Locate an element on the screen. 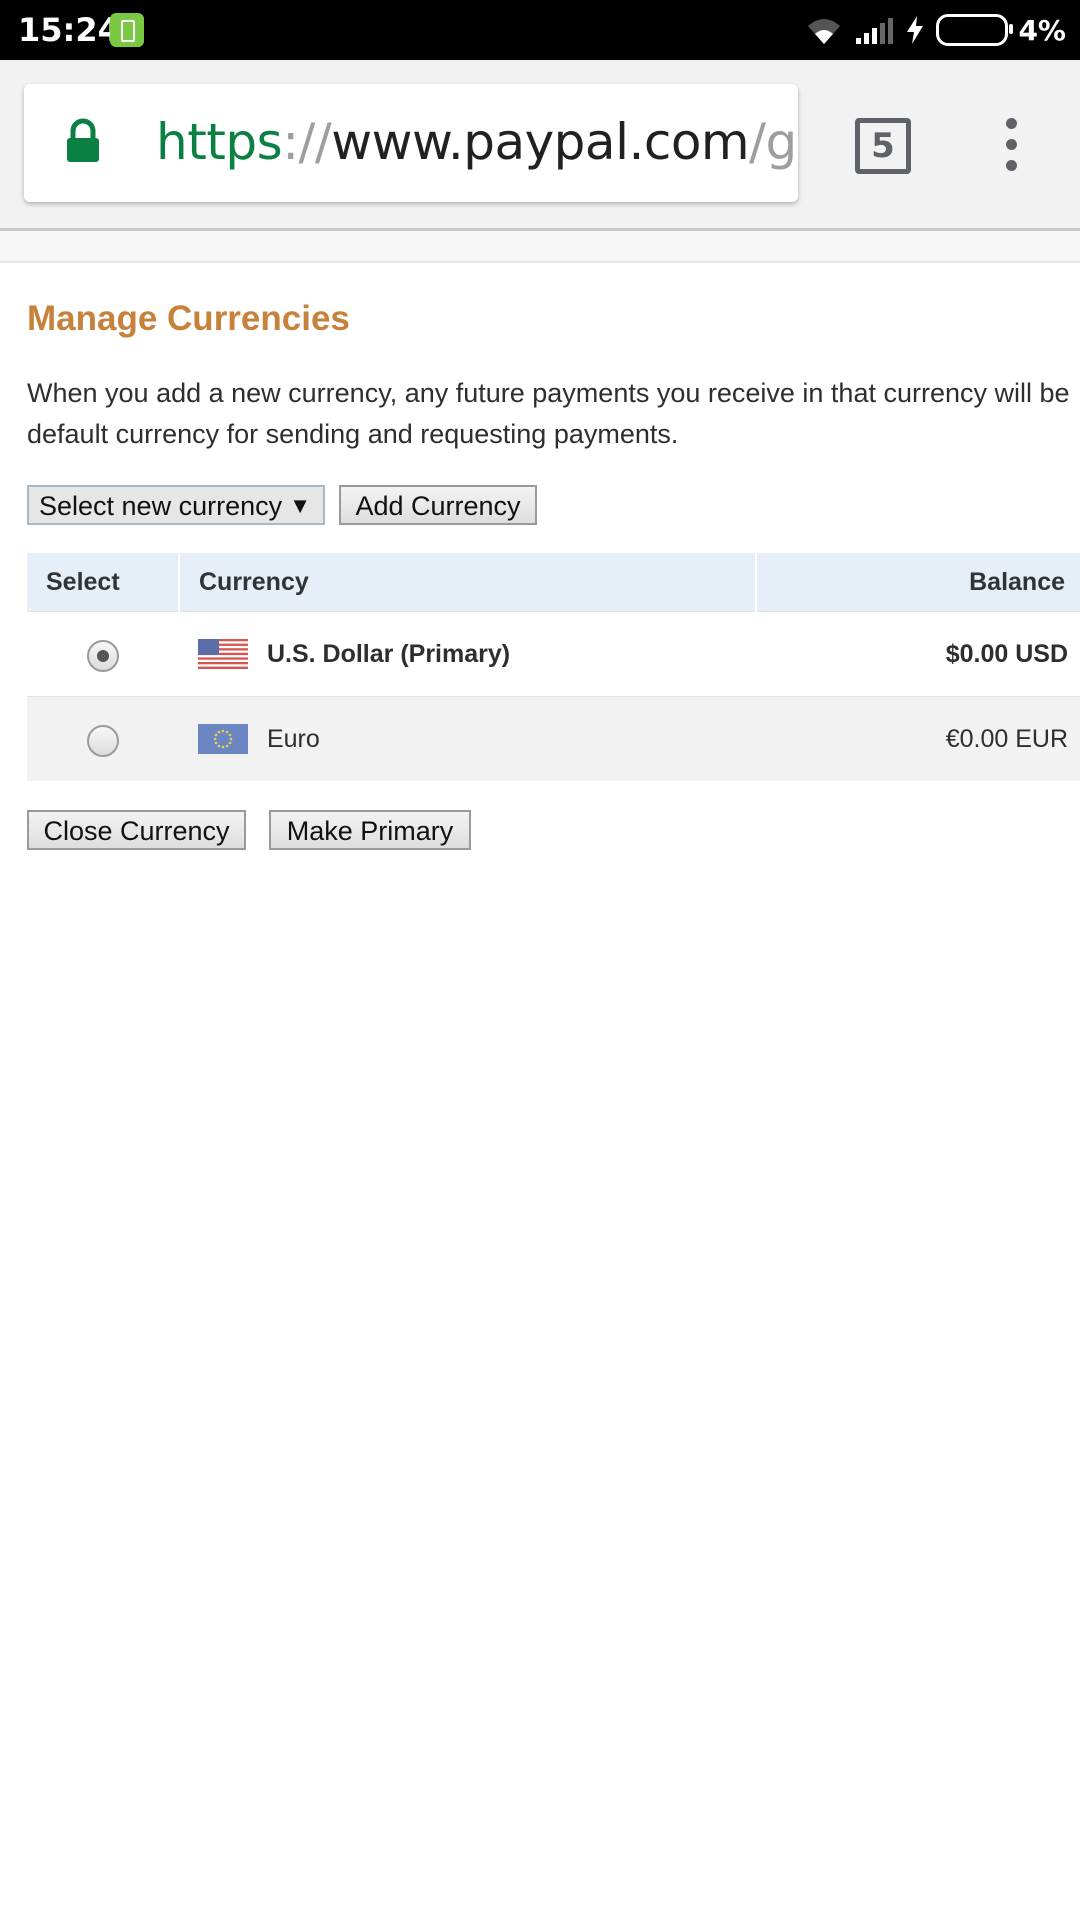 The image size is (1080, 1920). close-currency-button: Close Currency is located at coordinates (136, 830).